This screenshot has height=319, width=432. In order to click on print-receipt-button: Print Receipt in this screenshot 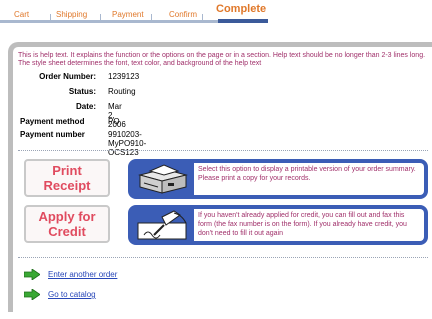, I will do `click(67, 178)`.